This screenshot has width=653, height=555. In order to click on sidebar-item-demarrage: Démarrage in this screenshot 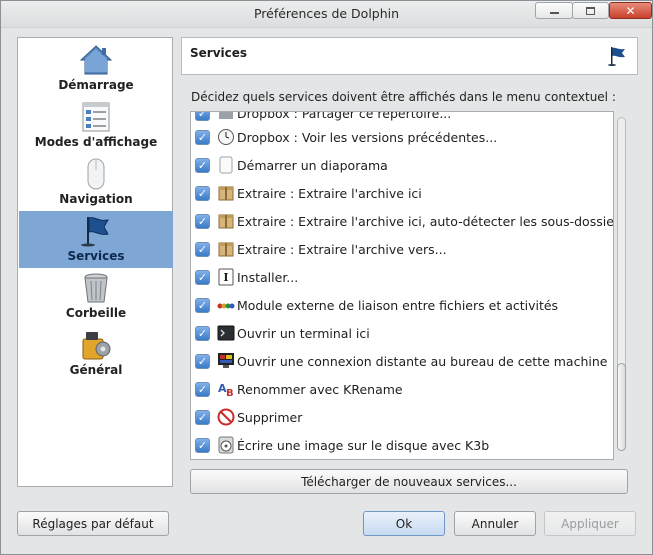, I will do `click(96, 68)`.